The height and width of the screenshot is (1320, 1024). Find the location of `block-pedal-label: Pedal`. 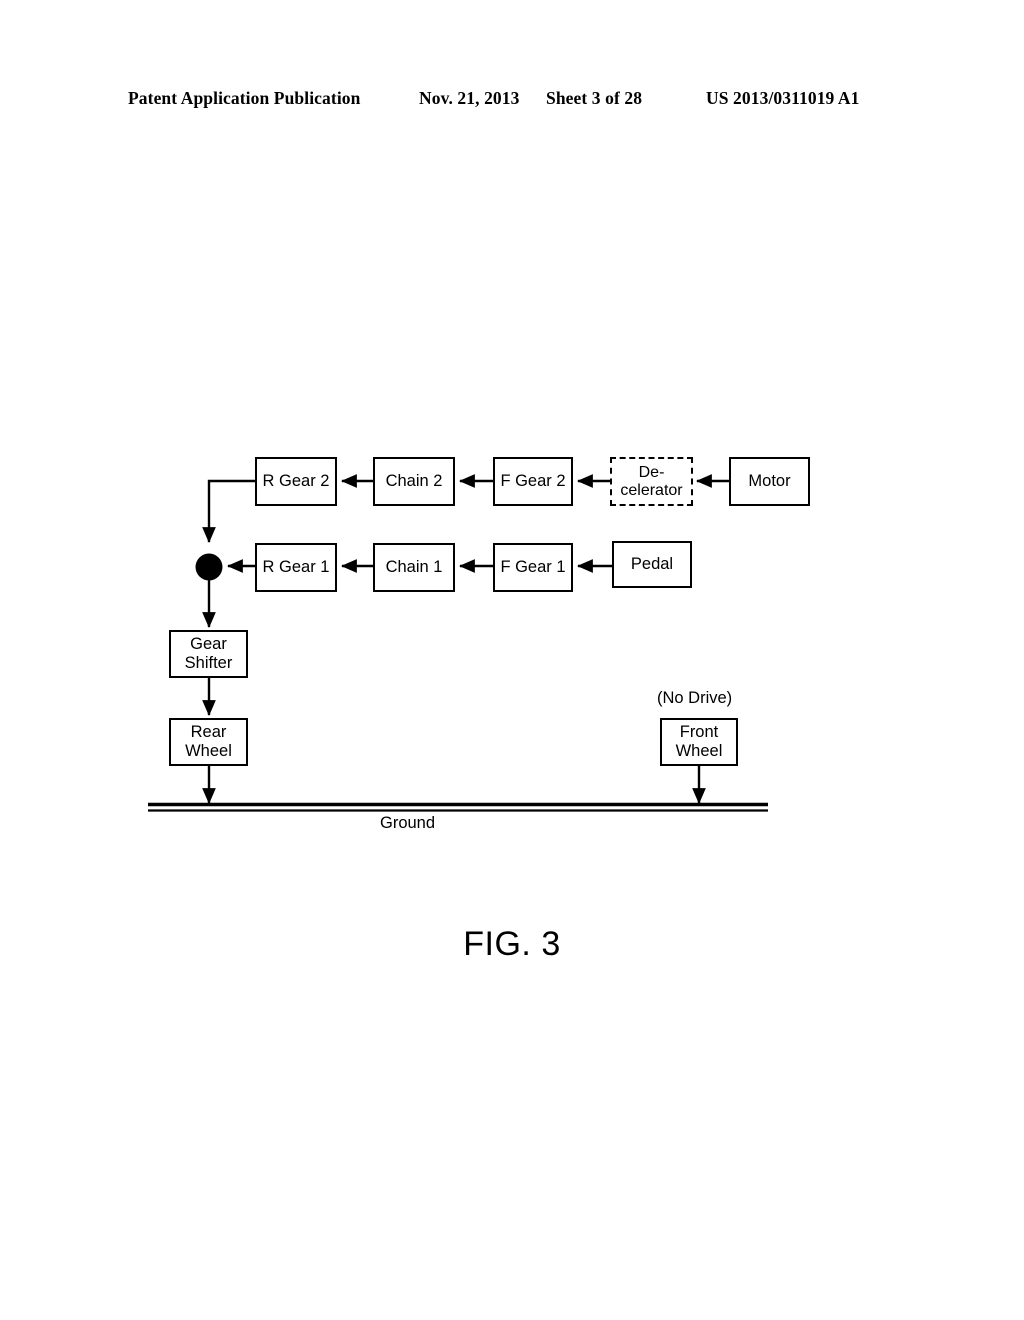

block-pedal-label: Pedal is located at coordinates (652, 564).